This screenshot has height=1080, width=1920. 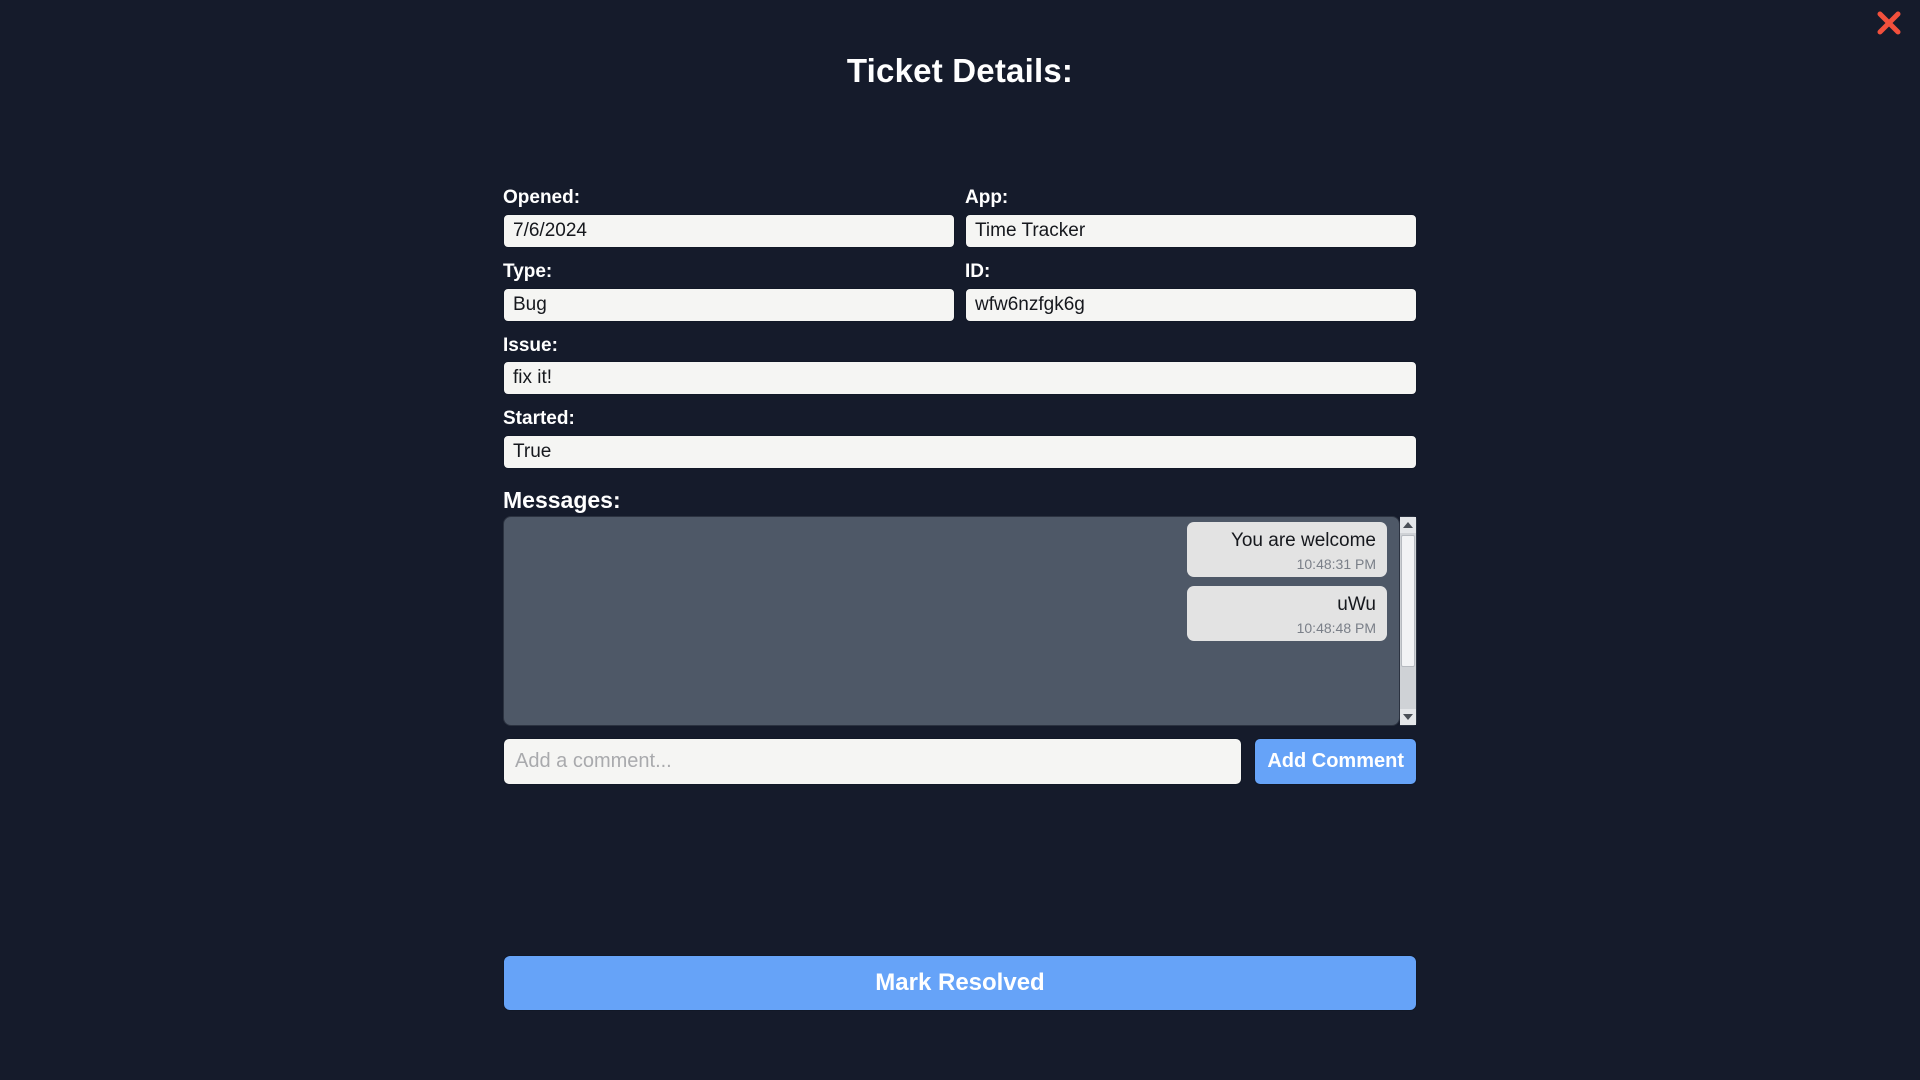 I want to click on app-field: Time Tracker, so click(x=1191, y=230).